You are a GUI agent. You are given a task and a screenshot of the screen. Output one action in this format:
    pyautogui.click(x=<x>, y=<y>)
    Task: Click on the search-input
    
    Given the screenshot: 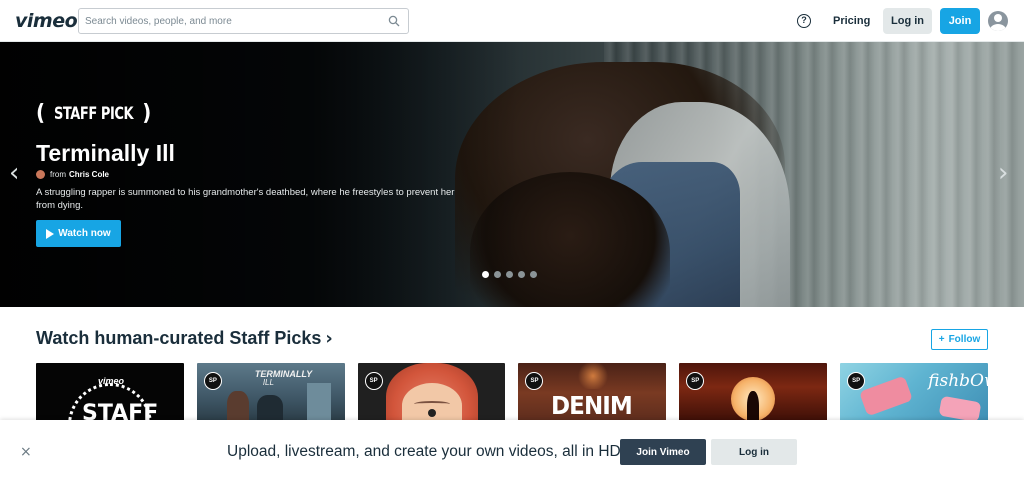 What is the action you would take?
    pyautogui.click(x=230, y=21)
    